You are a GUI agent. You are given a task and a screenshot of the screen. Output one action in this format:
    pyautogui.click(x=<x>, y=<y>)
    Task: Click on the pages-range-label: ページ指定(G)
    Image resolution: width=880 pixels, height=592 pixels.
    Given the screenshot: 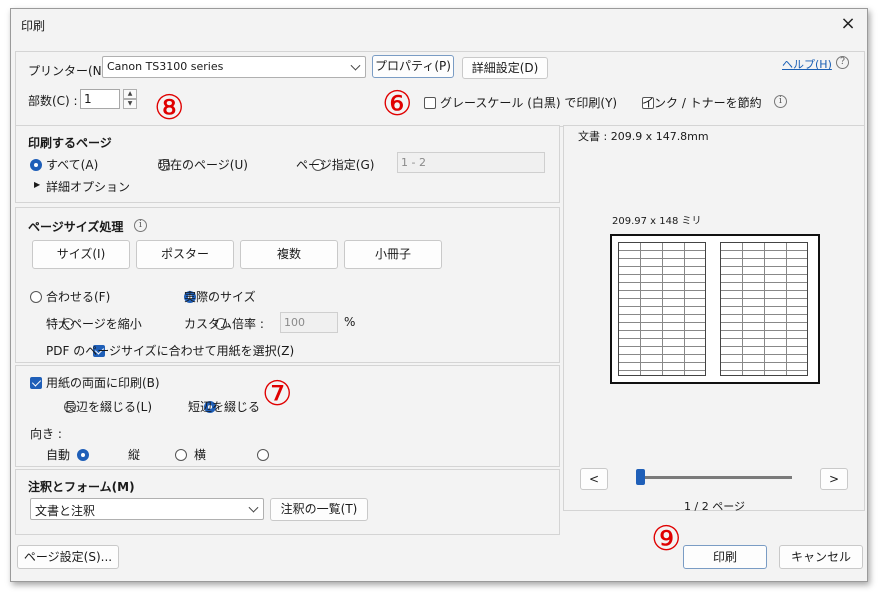 What is the action you would take?
    pyautogui.click(x=335, y=165)
    